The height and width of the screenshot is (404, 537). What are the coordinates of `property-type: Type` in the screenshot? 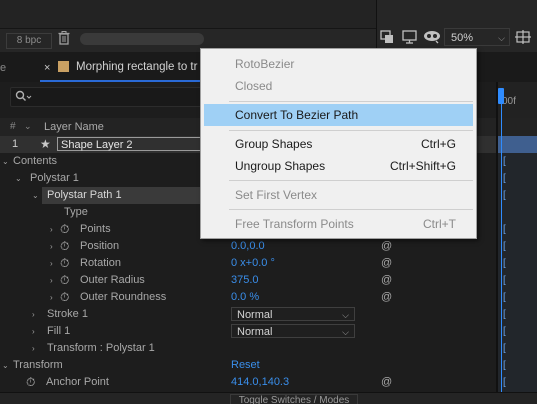 It's located at (76, 212).